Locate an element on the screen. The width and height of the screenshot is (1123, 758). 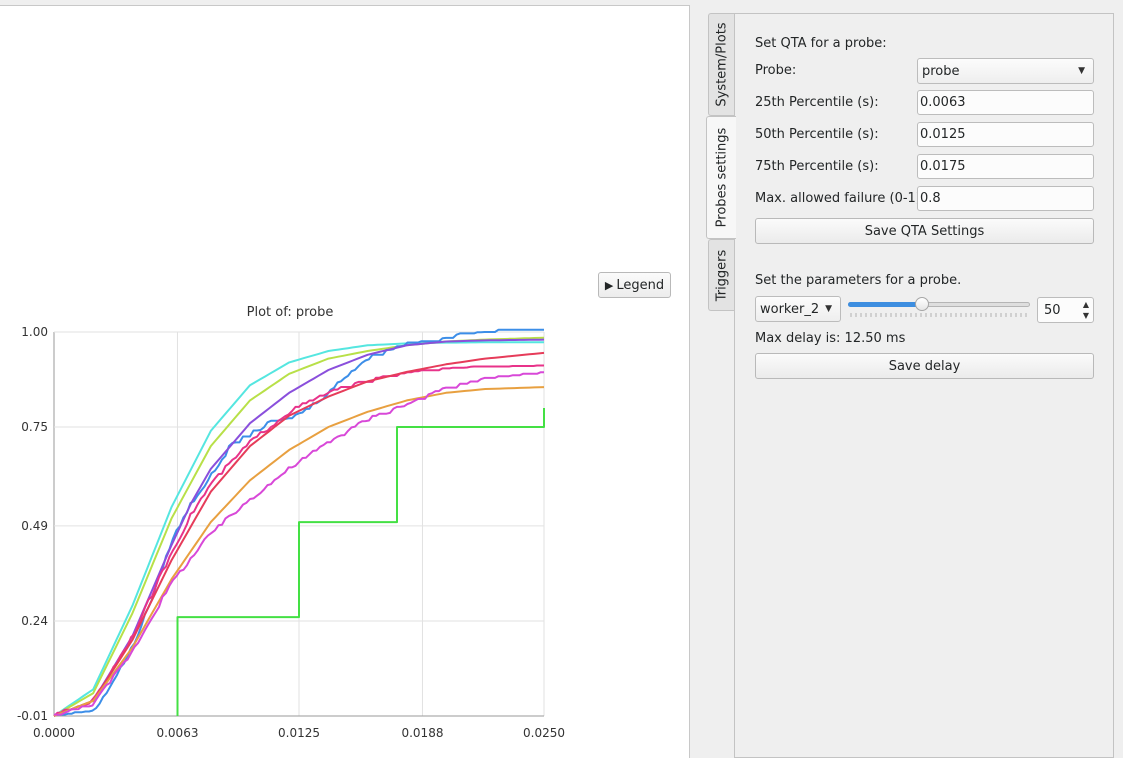
delay-spinbox: 50 ▲ ▼ is located at coordinates (1065, 310).